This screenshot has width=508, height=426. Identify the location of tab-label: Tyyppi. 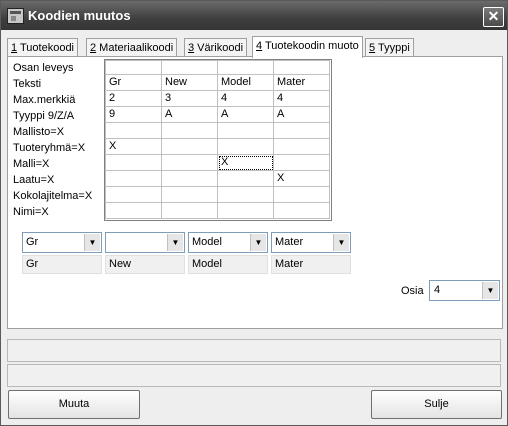
(392, 48).